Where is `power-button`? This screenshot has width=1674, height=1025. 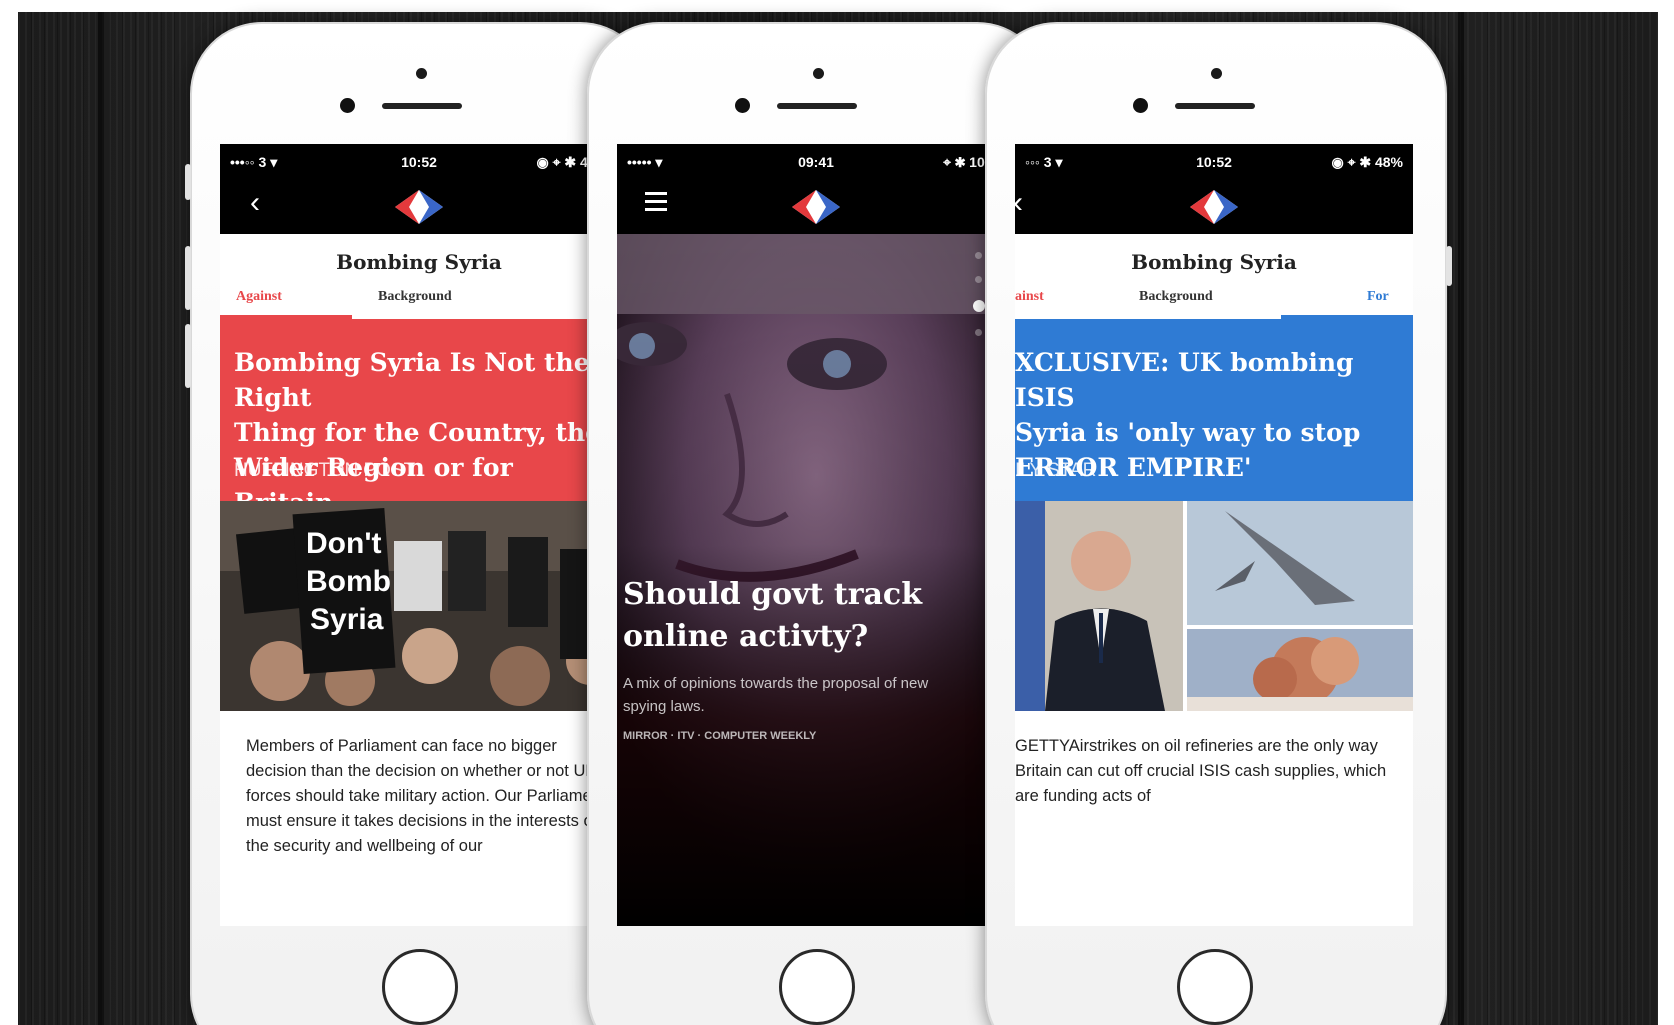 power-button is located at coordinates (1449, 266).